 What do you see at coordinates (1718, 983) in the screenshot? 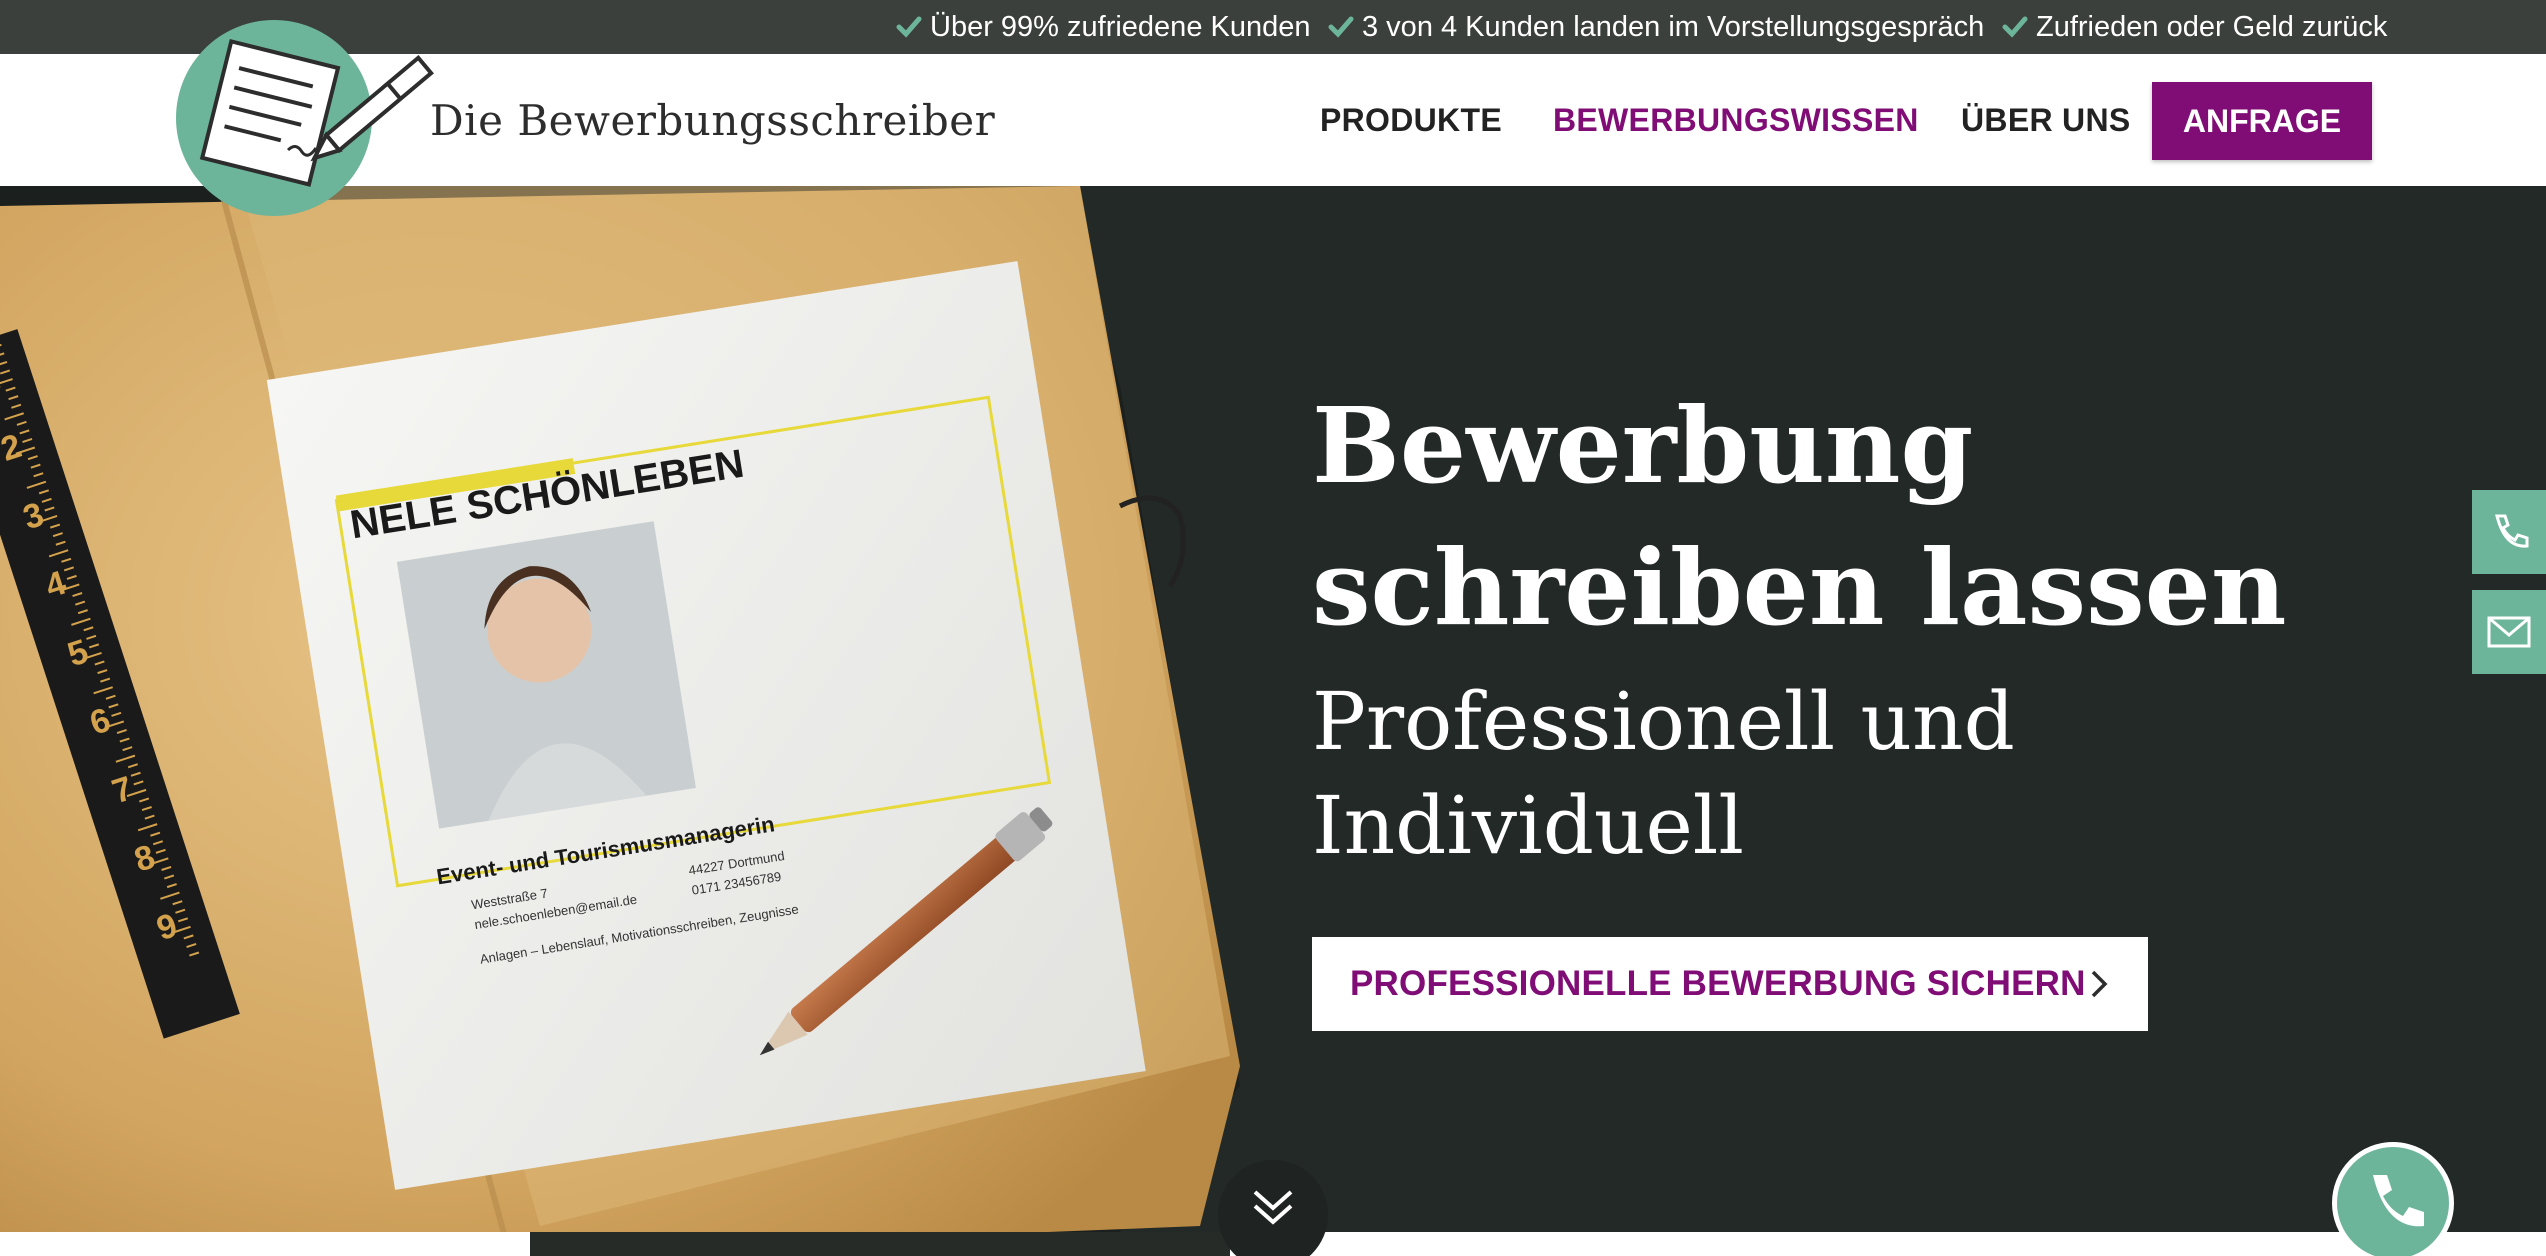
I see `cta-label: PROFESSIONELLE BEWERBUNG SICHERN` at bounding box center [1718, 983].